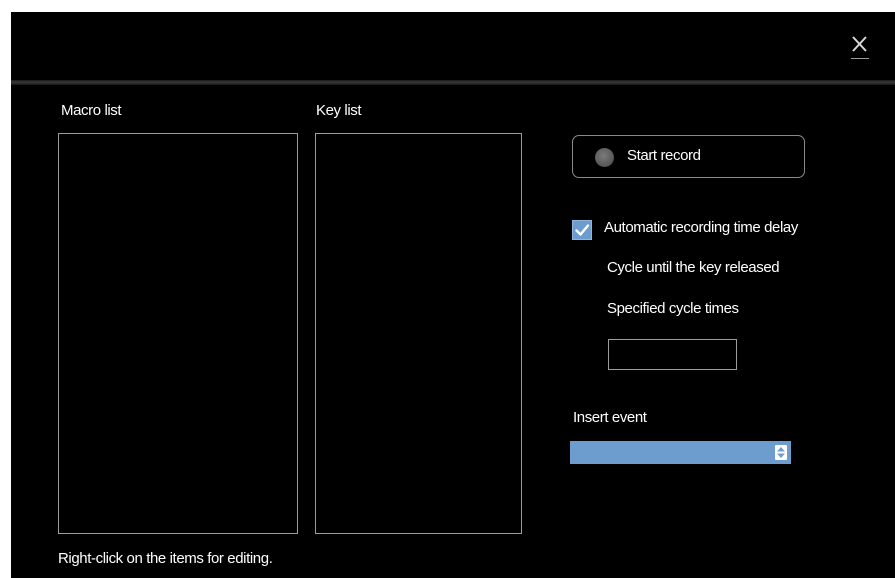  What do you see at coordinates (860, 58) in the screenshot?
I see `close-underline` at bounding box center [860, 58].